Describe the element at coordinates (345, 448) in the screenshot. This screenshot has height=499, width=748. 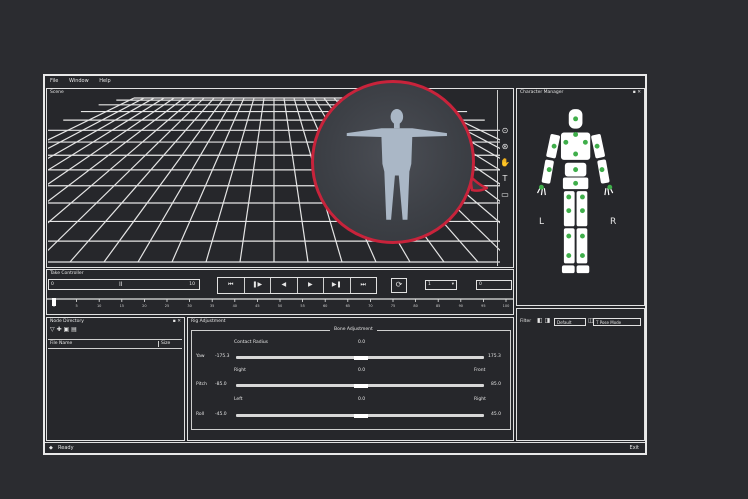
I see `status-bar: ◆ Ready Exit` at that location.